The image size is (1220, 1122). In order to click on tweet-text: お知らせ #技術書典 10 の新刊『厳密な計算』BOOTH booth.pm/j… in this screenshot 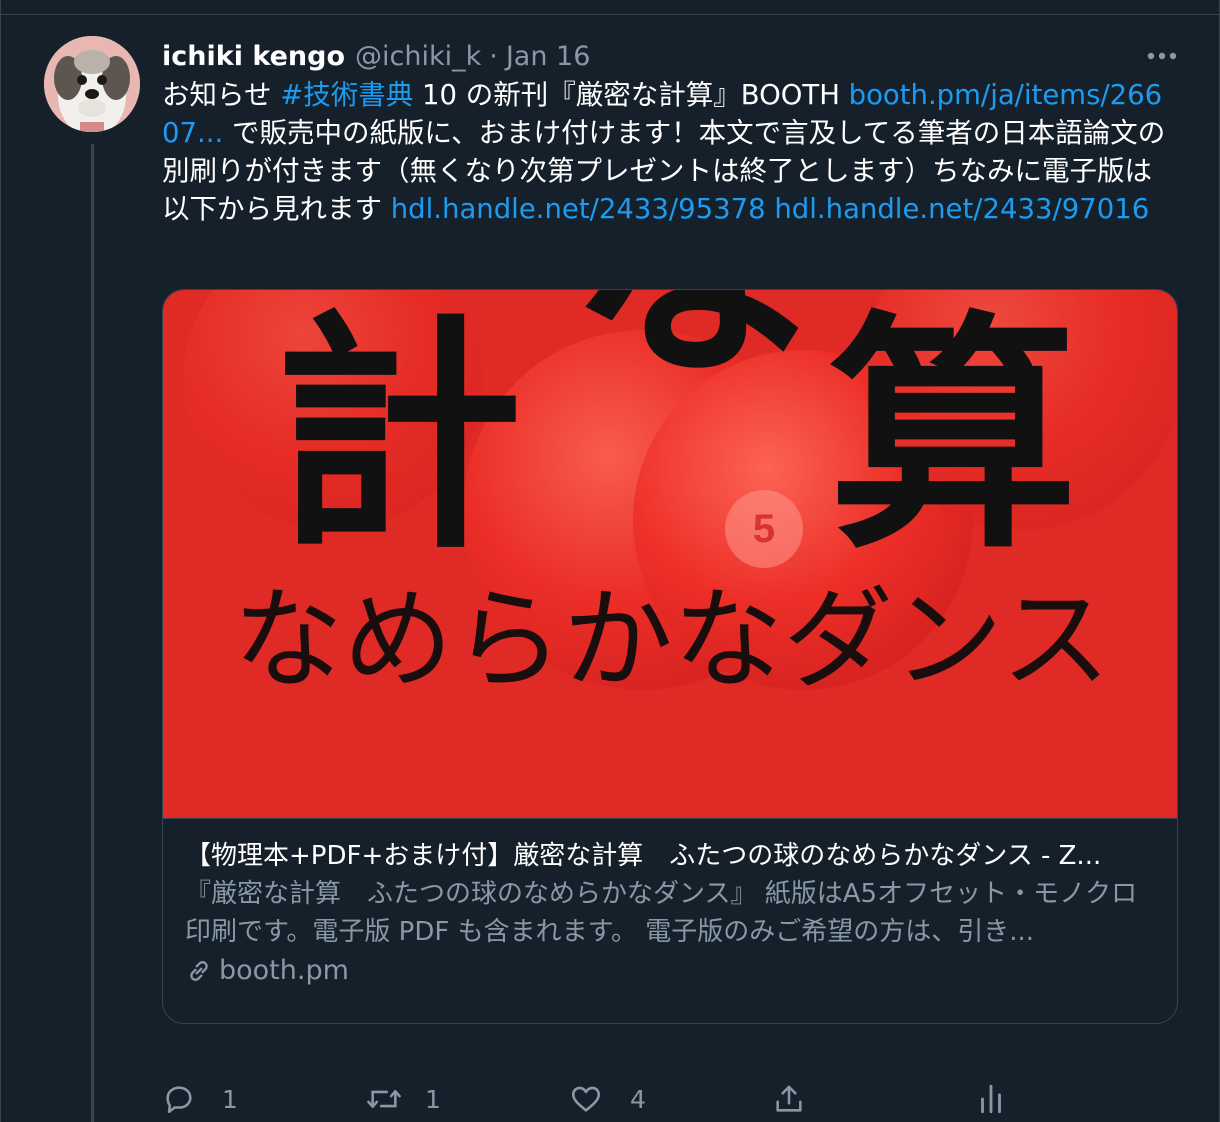, I will do `click(670, 152)`.